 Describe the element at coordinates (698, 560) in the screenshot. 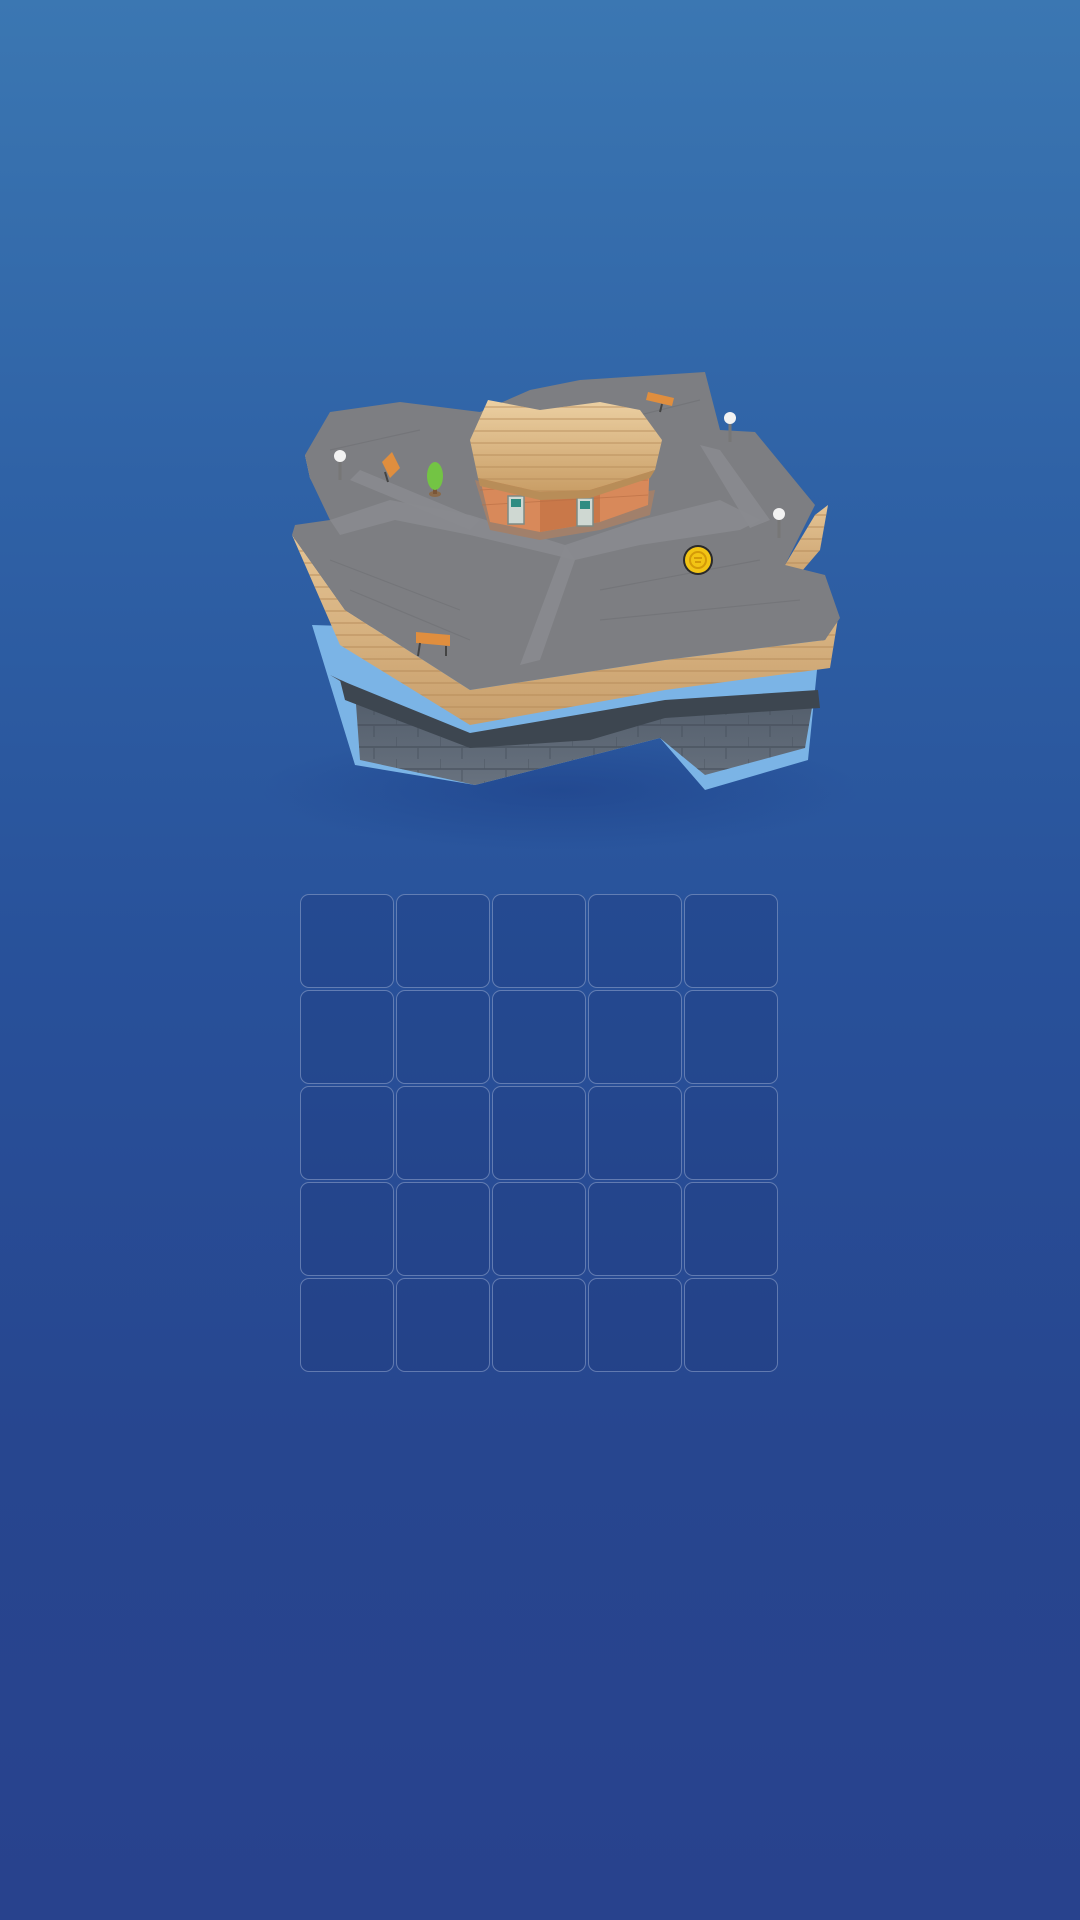

I see `coin-icon` at that location.